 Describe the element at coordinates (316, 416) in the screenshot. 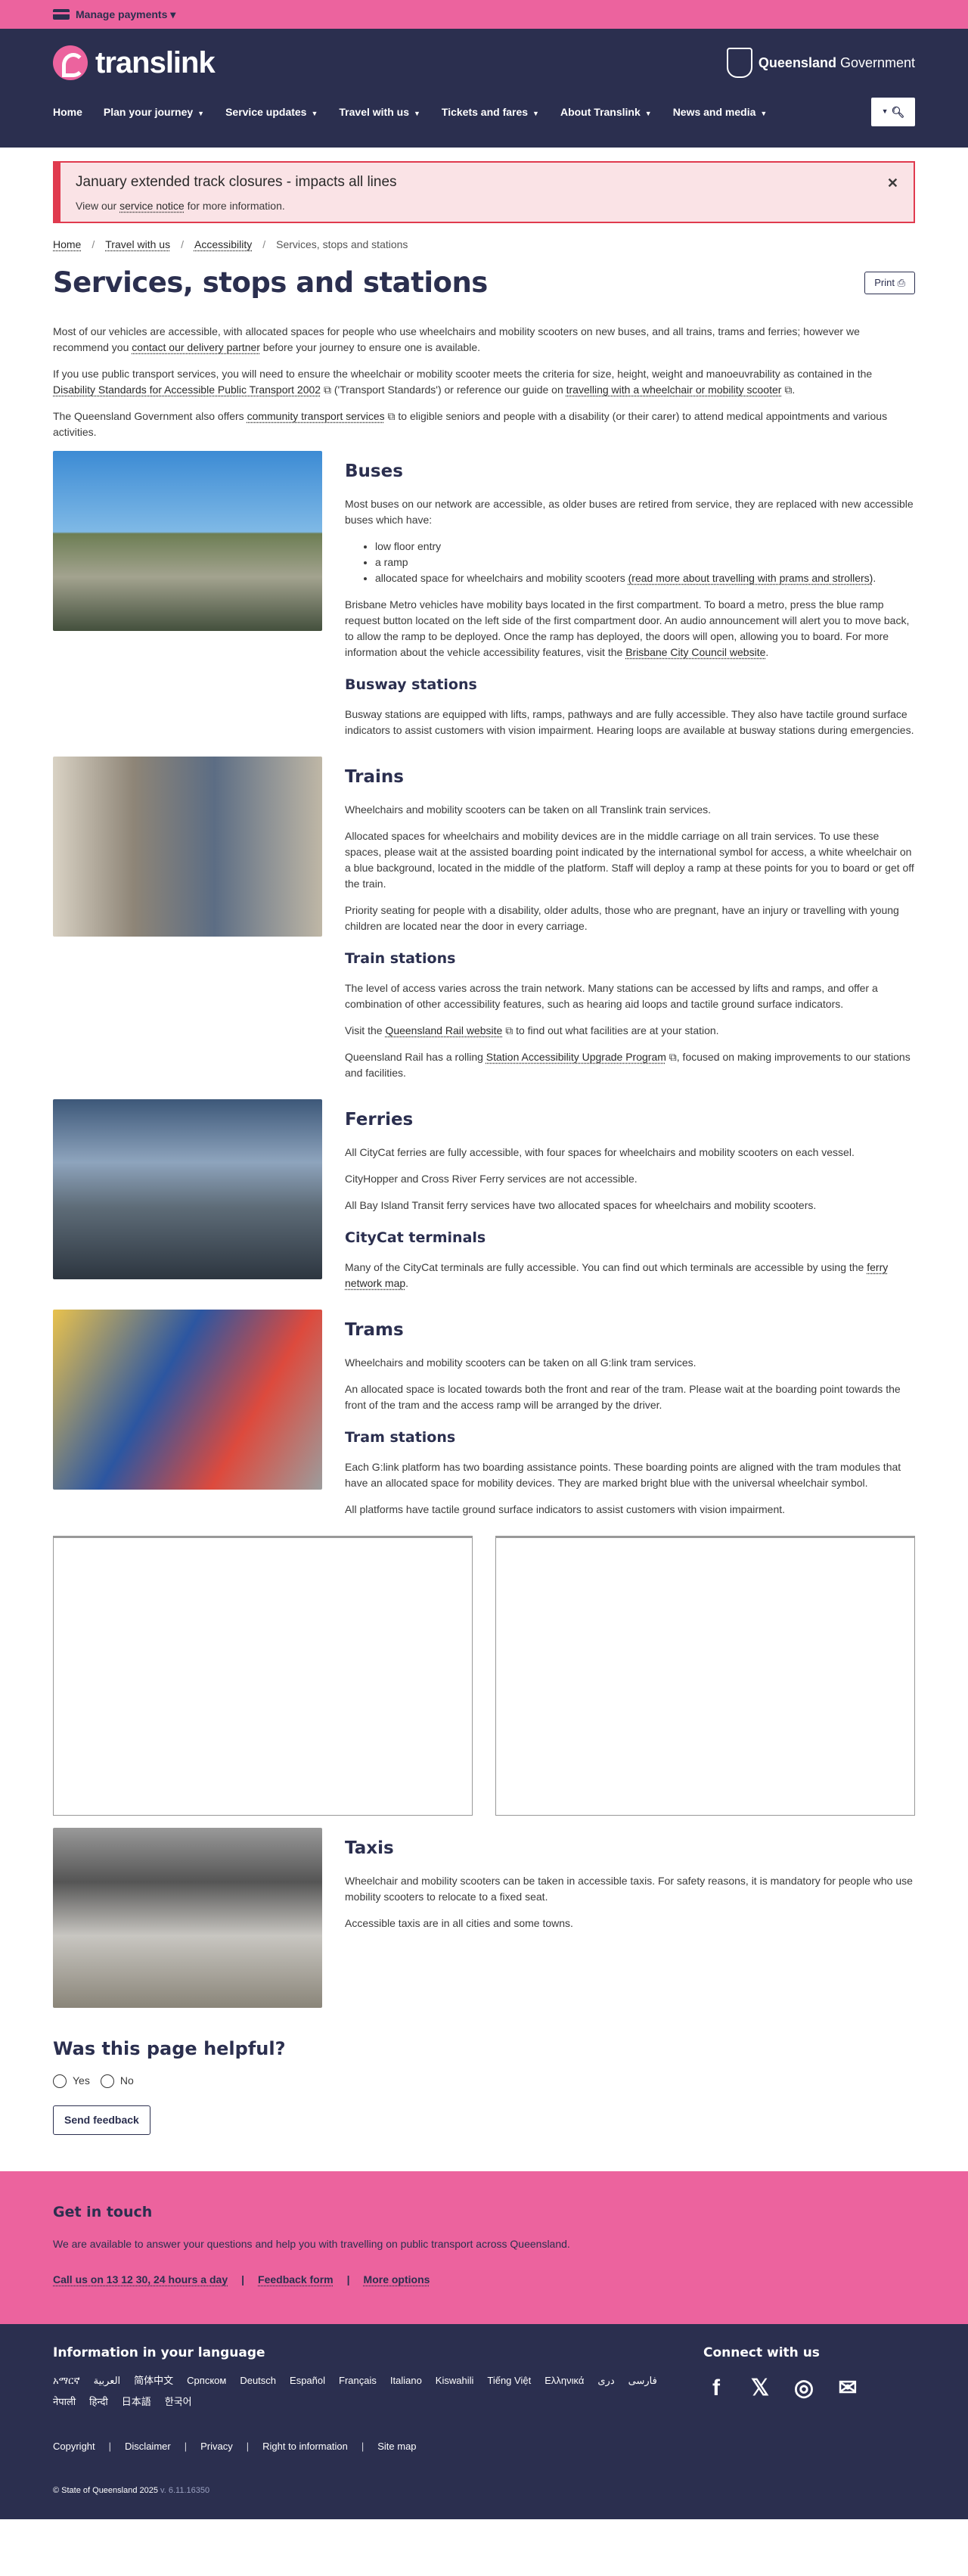

I see `community-transport-link: community transport services` at that location.